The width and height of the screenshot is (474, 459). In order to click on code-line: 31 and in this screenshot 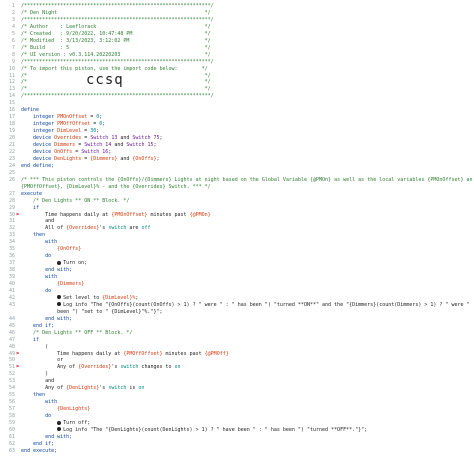, I will do `click(237, 221)`.